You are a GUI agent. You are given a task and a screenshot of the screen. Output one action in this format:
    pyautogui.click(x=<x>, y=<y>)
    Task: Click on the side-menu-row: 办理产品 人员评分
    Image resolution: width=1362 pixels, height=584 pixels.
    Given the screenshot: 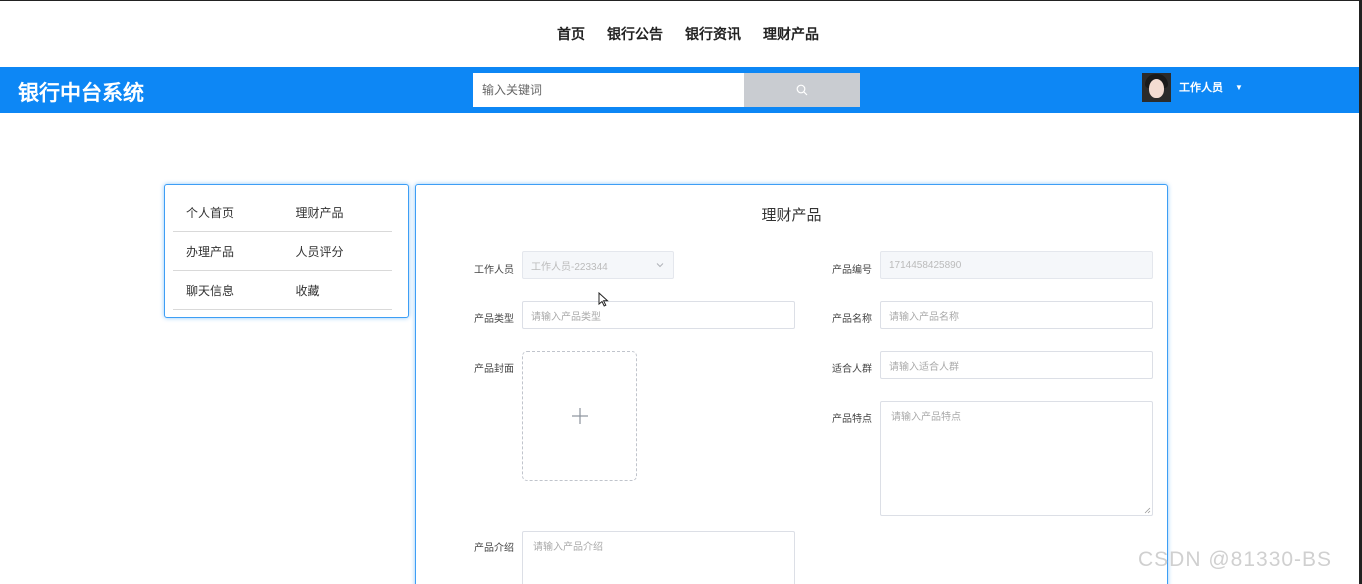 What is the action you would take?
    pyautogui.click(x=282, y=251)
    